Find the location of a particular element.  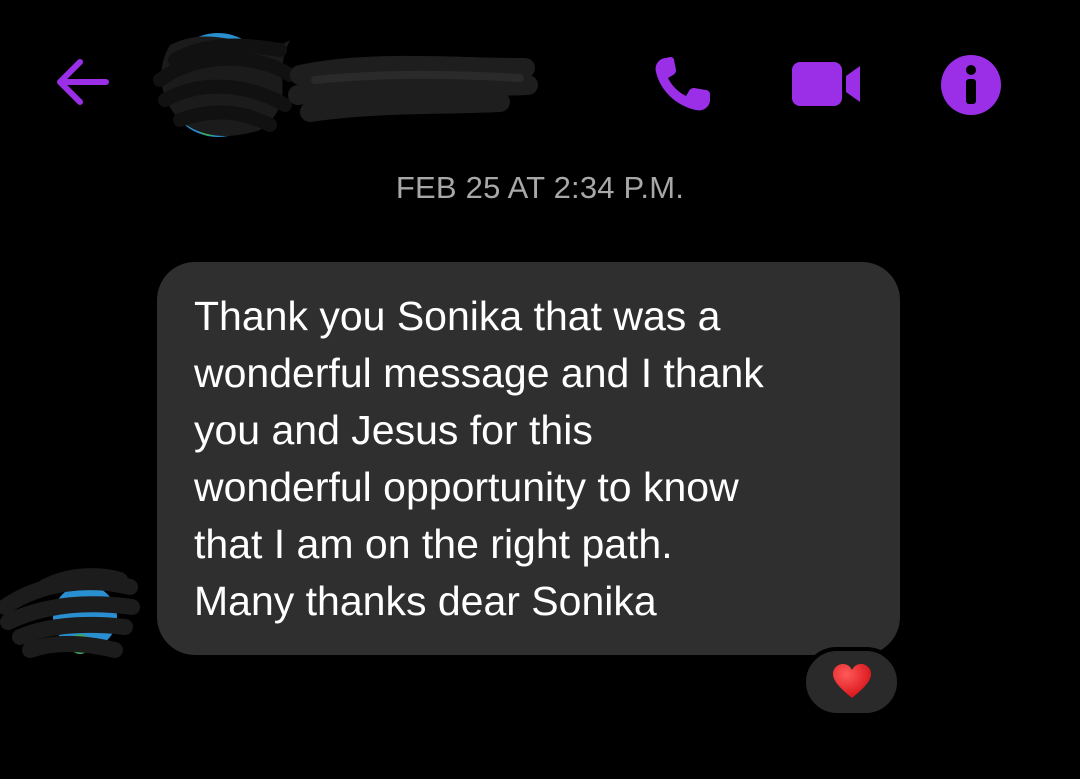

contact-avatar-redacted is located at coordinates (345, 85).